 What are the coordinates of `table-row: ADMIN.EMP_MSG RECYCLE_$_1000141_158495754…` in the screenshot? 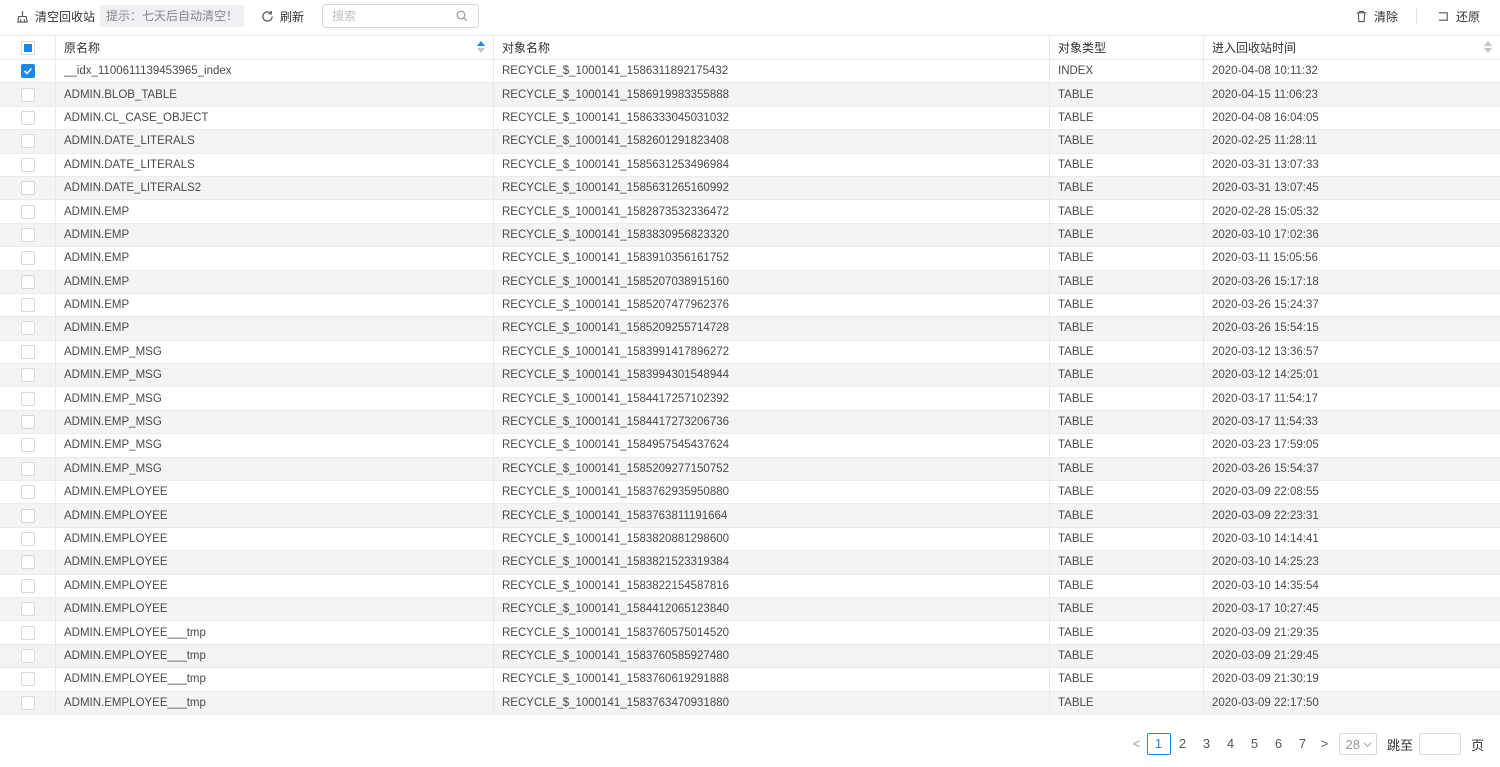 It's located at (750, 446).